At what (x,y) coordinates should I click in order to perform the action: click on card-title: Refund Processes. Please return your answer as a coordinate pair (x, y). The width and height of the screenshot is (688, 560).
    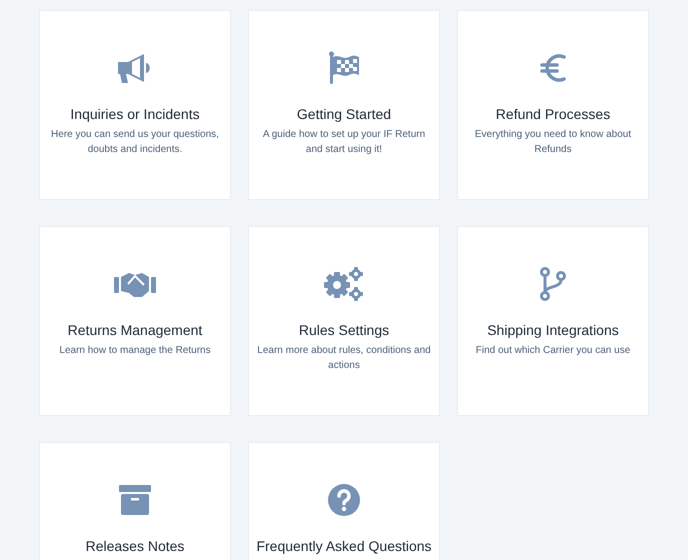
    Looking at the image, I should click on (553, 114).